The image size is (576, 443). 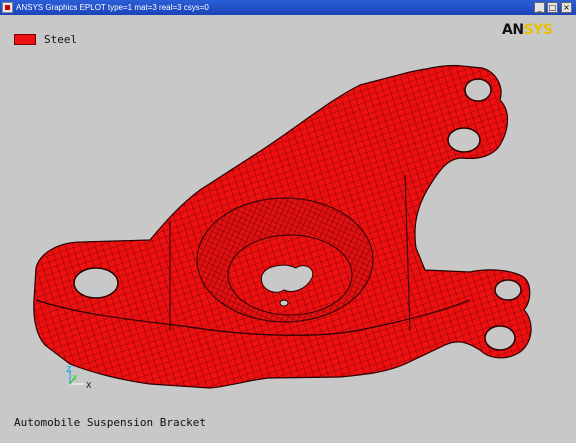 What do you see at coordinates (527, 30) in the screenshot?
I see `ansys-logo: ANSYS` at bounding box center [527, 30].